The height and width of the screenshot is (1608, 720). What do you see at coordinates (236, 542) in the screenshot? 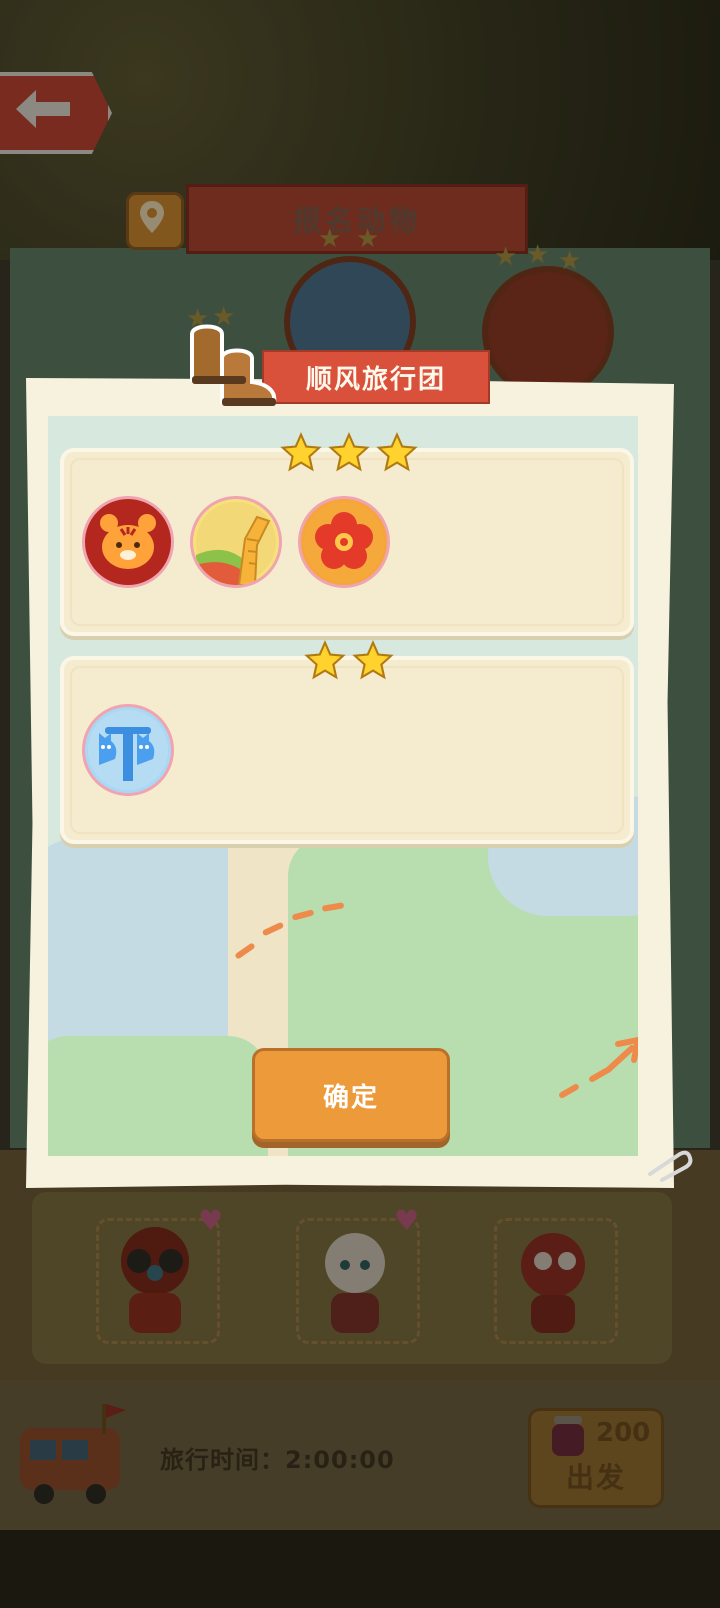
I see `great-wall-badge-icon` at bounding box center [236, 542].